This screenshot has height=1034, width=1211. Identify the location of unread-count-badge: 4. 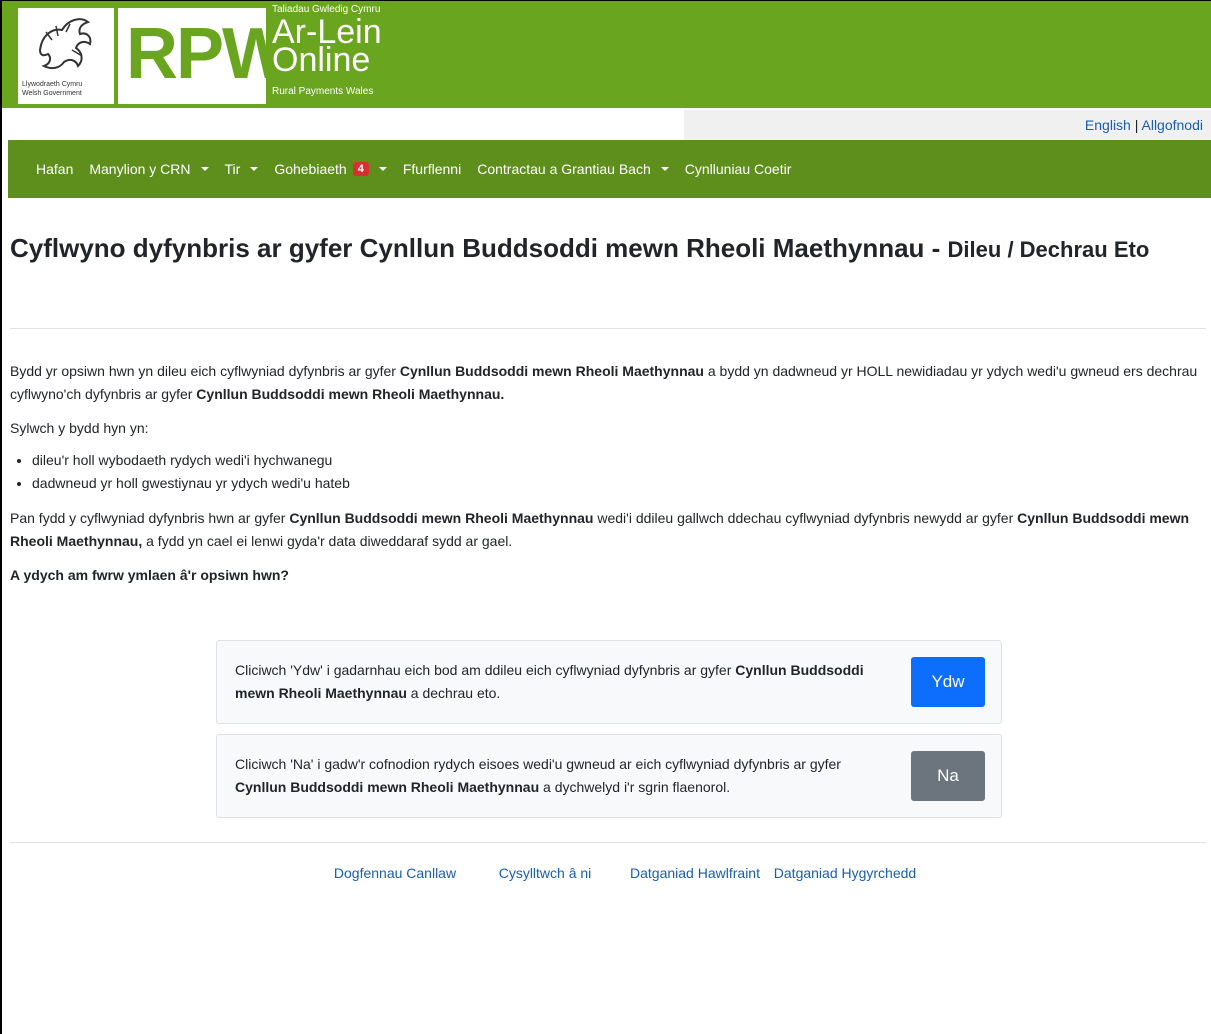
(360, 169).